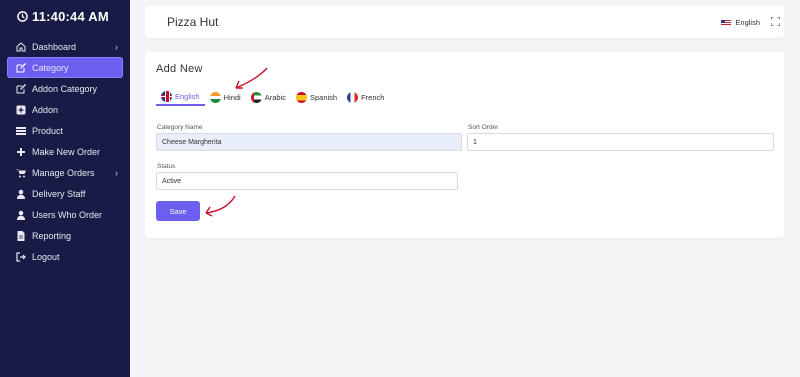 This screenshot has width=800, height=377. I want to click on sidebar-item-category: Category, so click(65, 67).